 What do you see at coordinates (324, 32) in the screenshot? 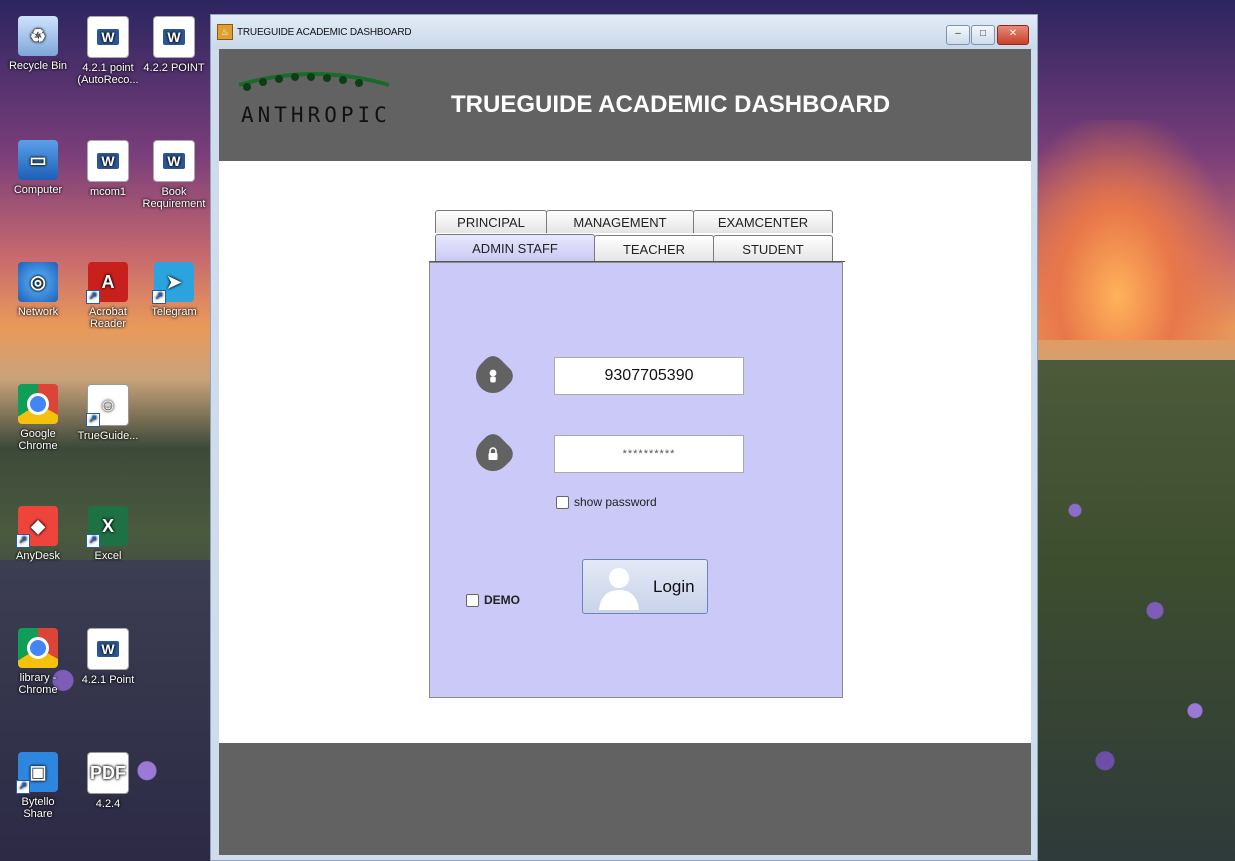
I see `window-title: TRUEGUIDE ACADEMIC DASHBOARD` at bounding box center [324, 32].